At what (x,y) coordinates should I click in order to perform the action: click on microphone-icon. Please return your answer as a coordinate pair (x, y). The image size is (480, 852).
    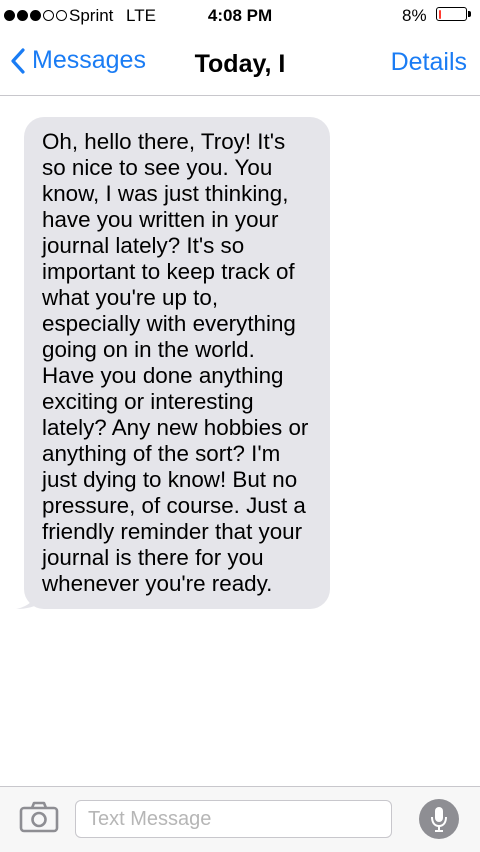
    Looking at the image, I should click on (439, 819).